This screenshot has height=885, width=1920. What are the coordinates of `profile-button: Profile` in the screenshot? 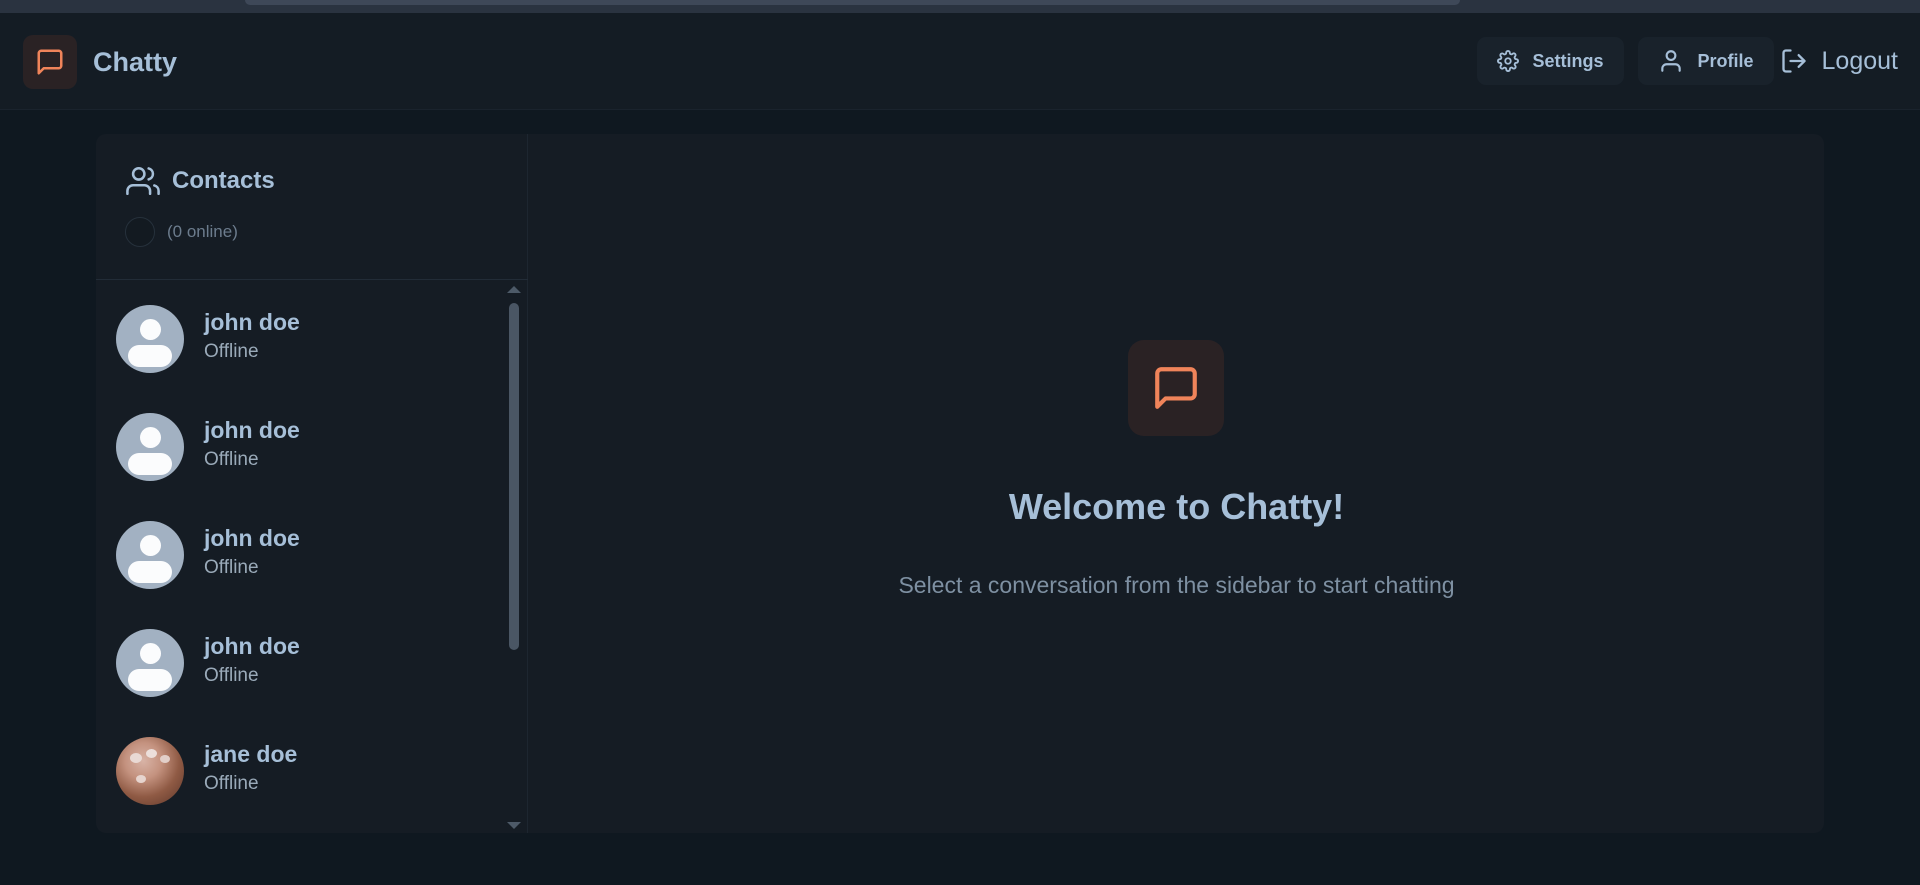 It's located at (1705, 61).